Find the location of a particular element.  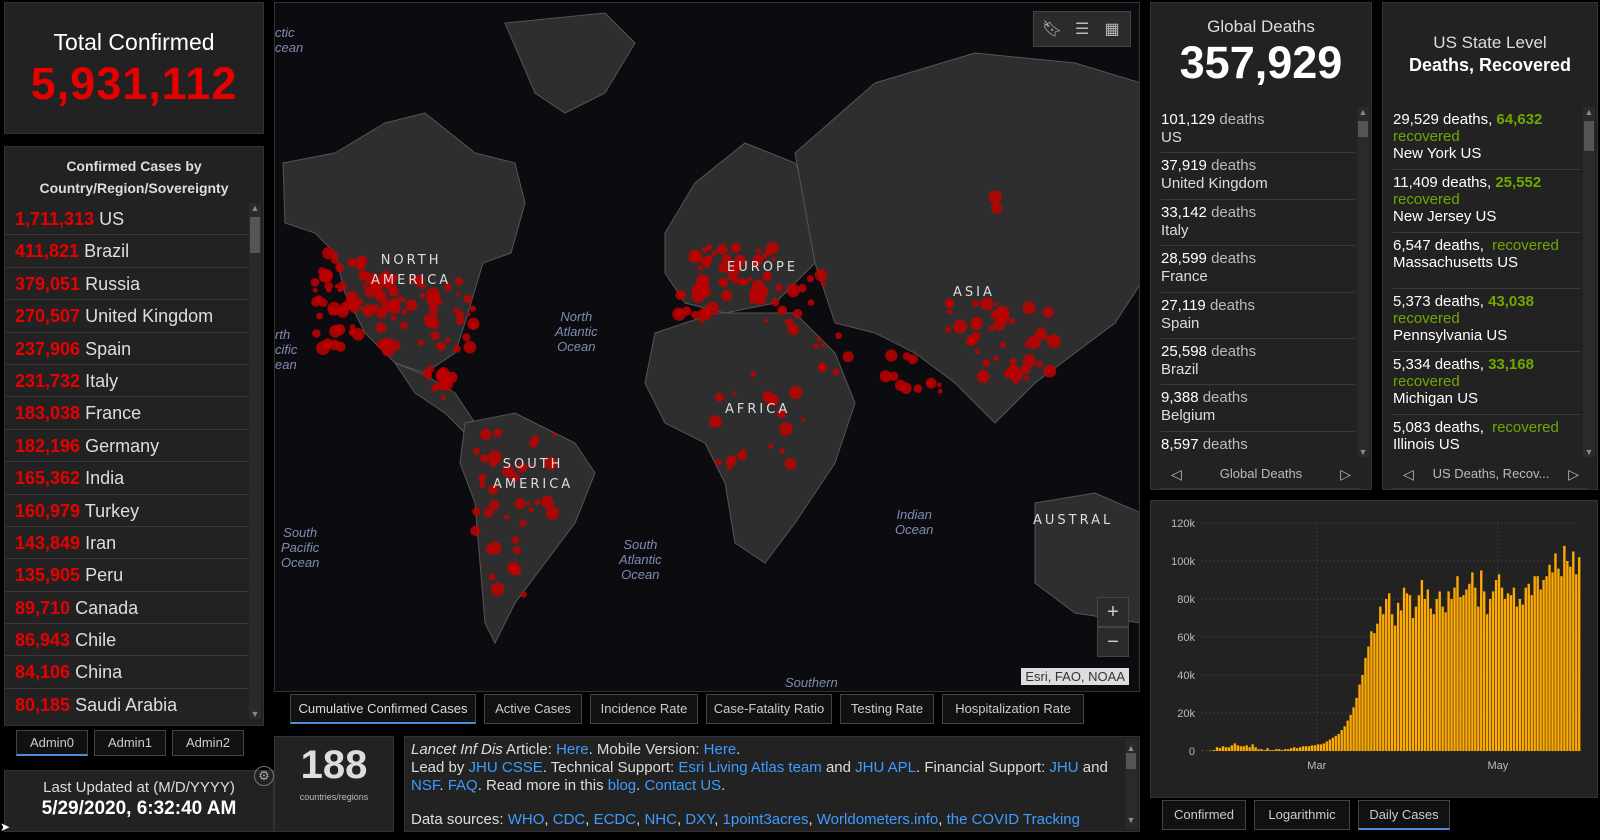

deaths-list-item: 8,597 deaths is located at coordinates (1258, 444).